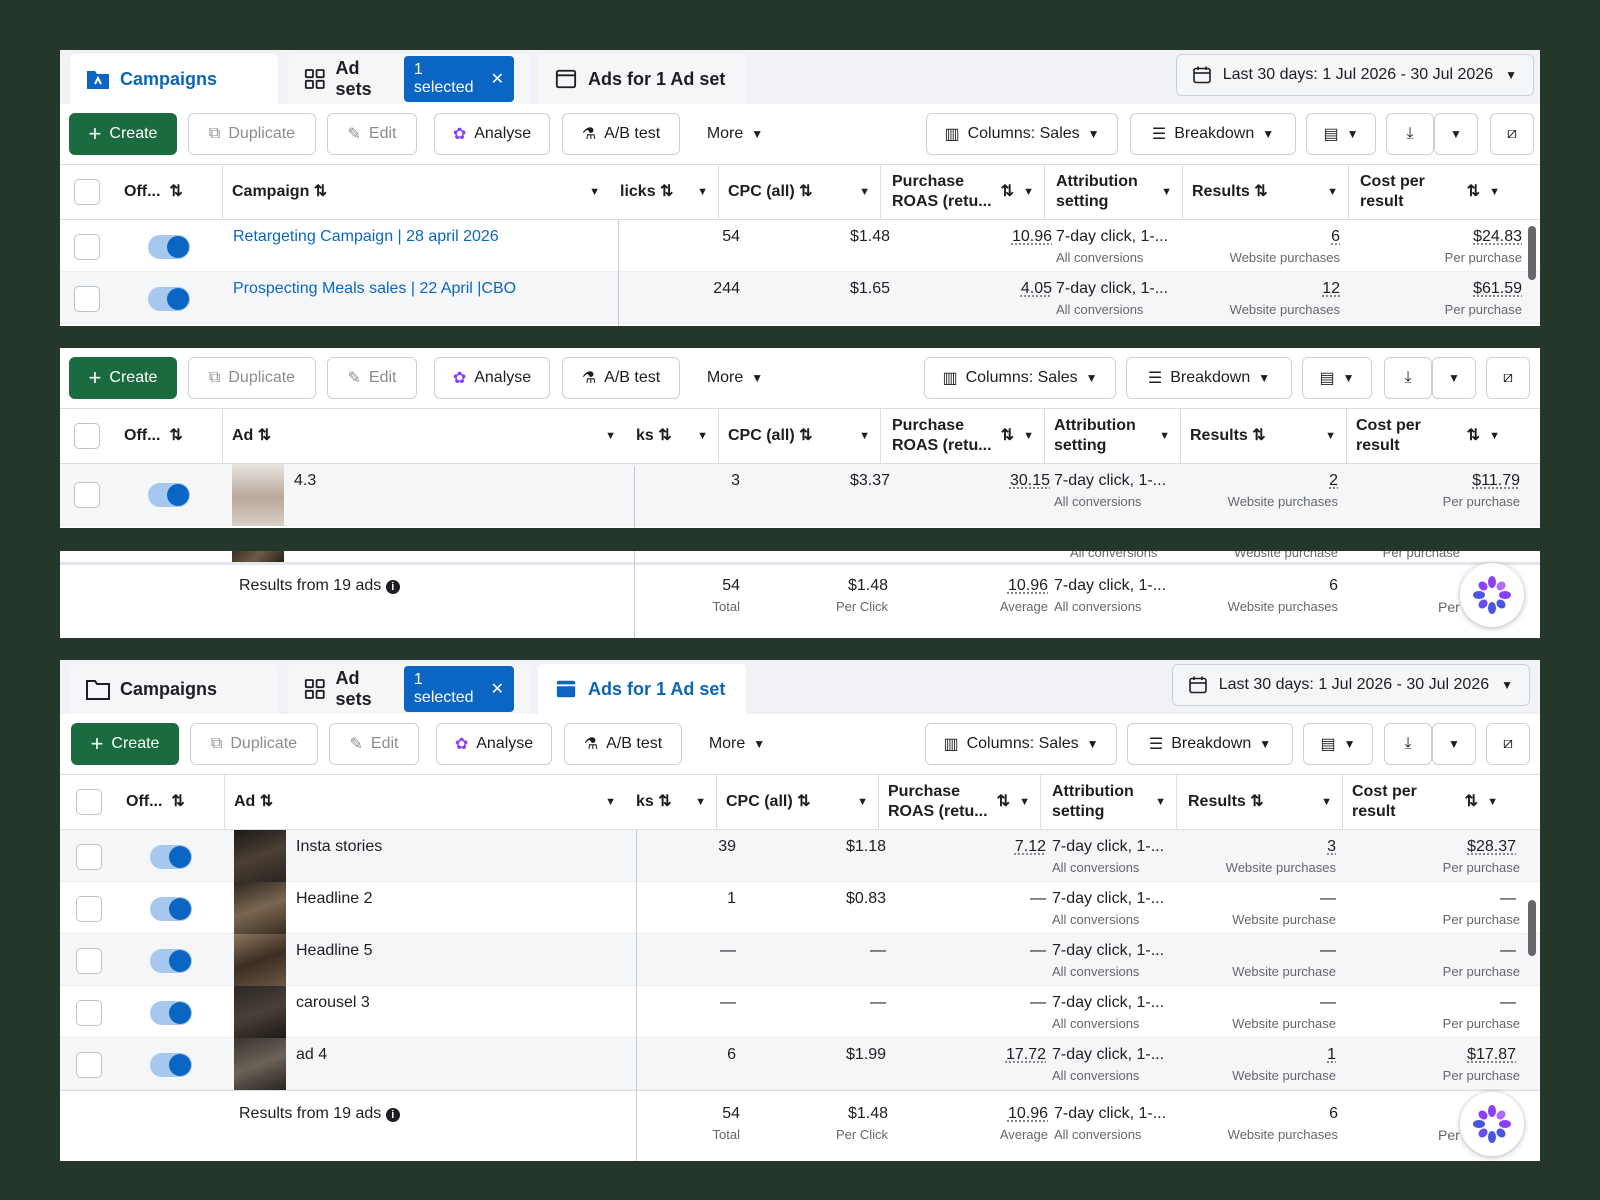  Describe the element at coordinates (1497, 237) in the screenshot. I see `cost-per-result-value: $24.83` at that location.